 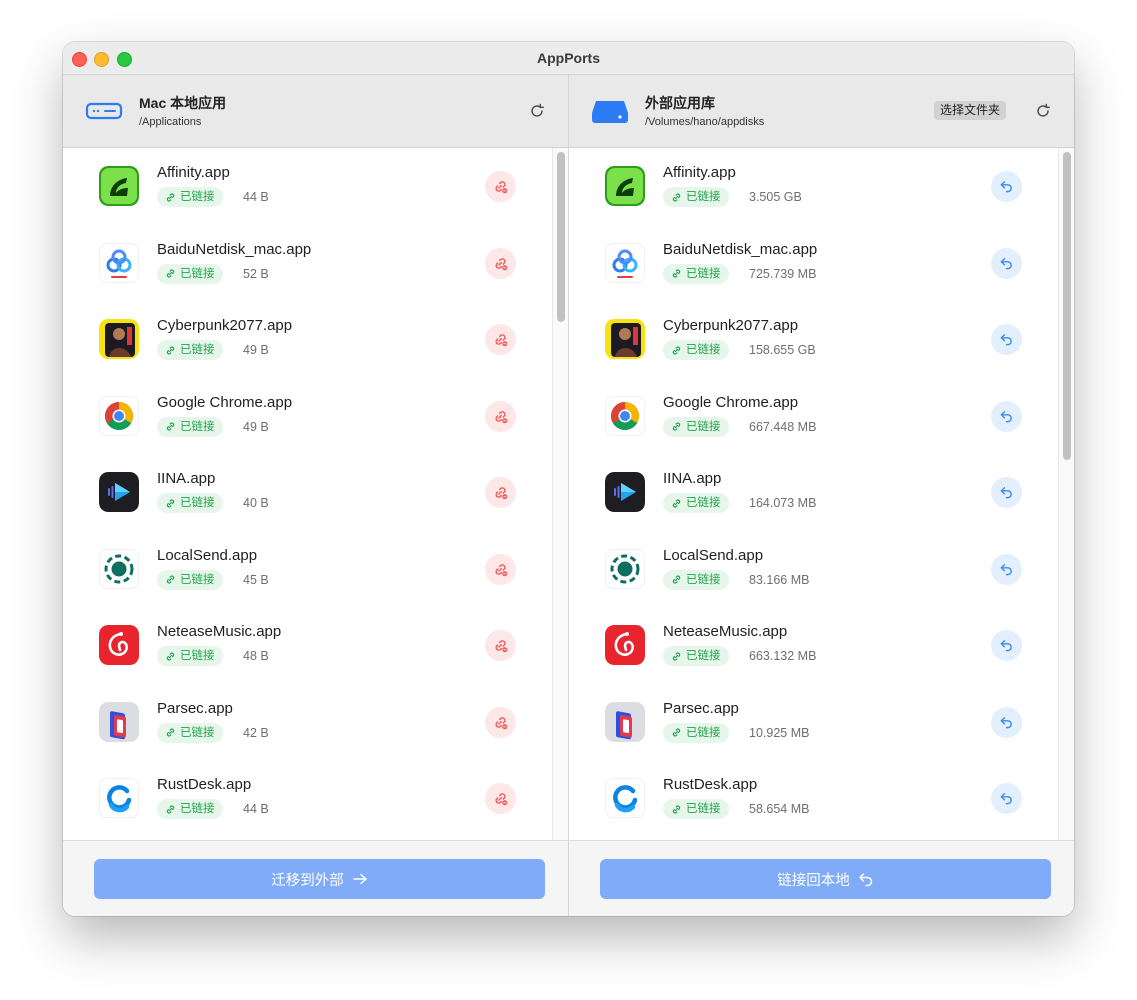 I want to click on neteasemusic-icon, so click(x=625, y=645).